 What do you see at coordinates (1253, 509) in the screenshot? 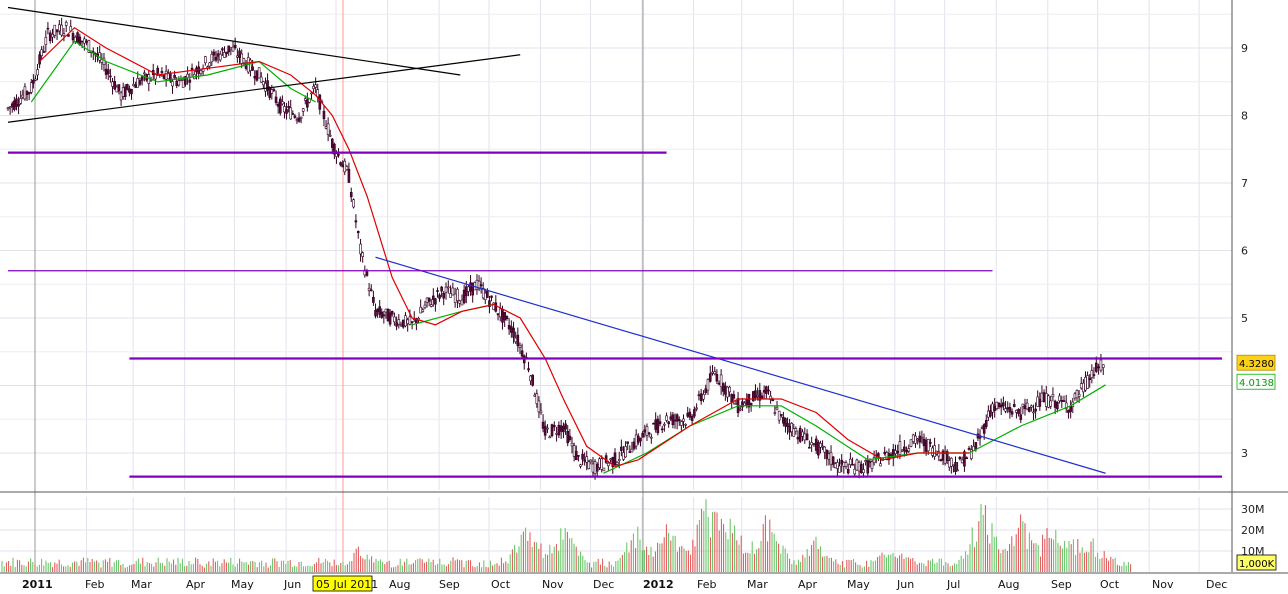
I see `volume-tick-label: 30M` at bounding box center [1253, 509].